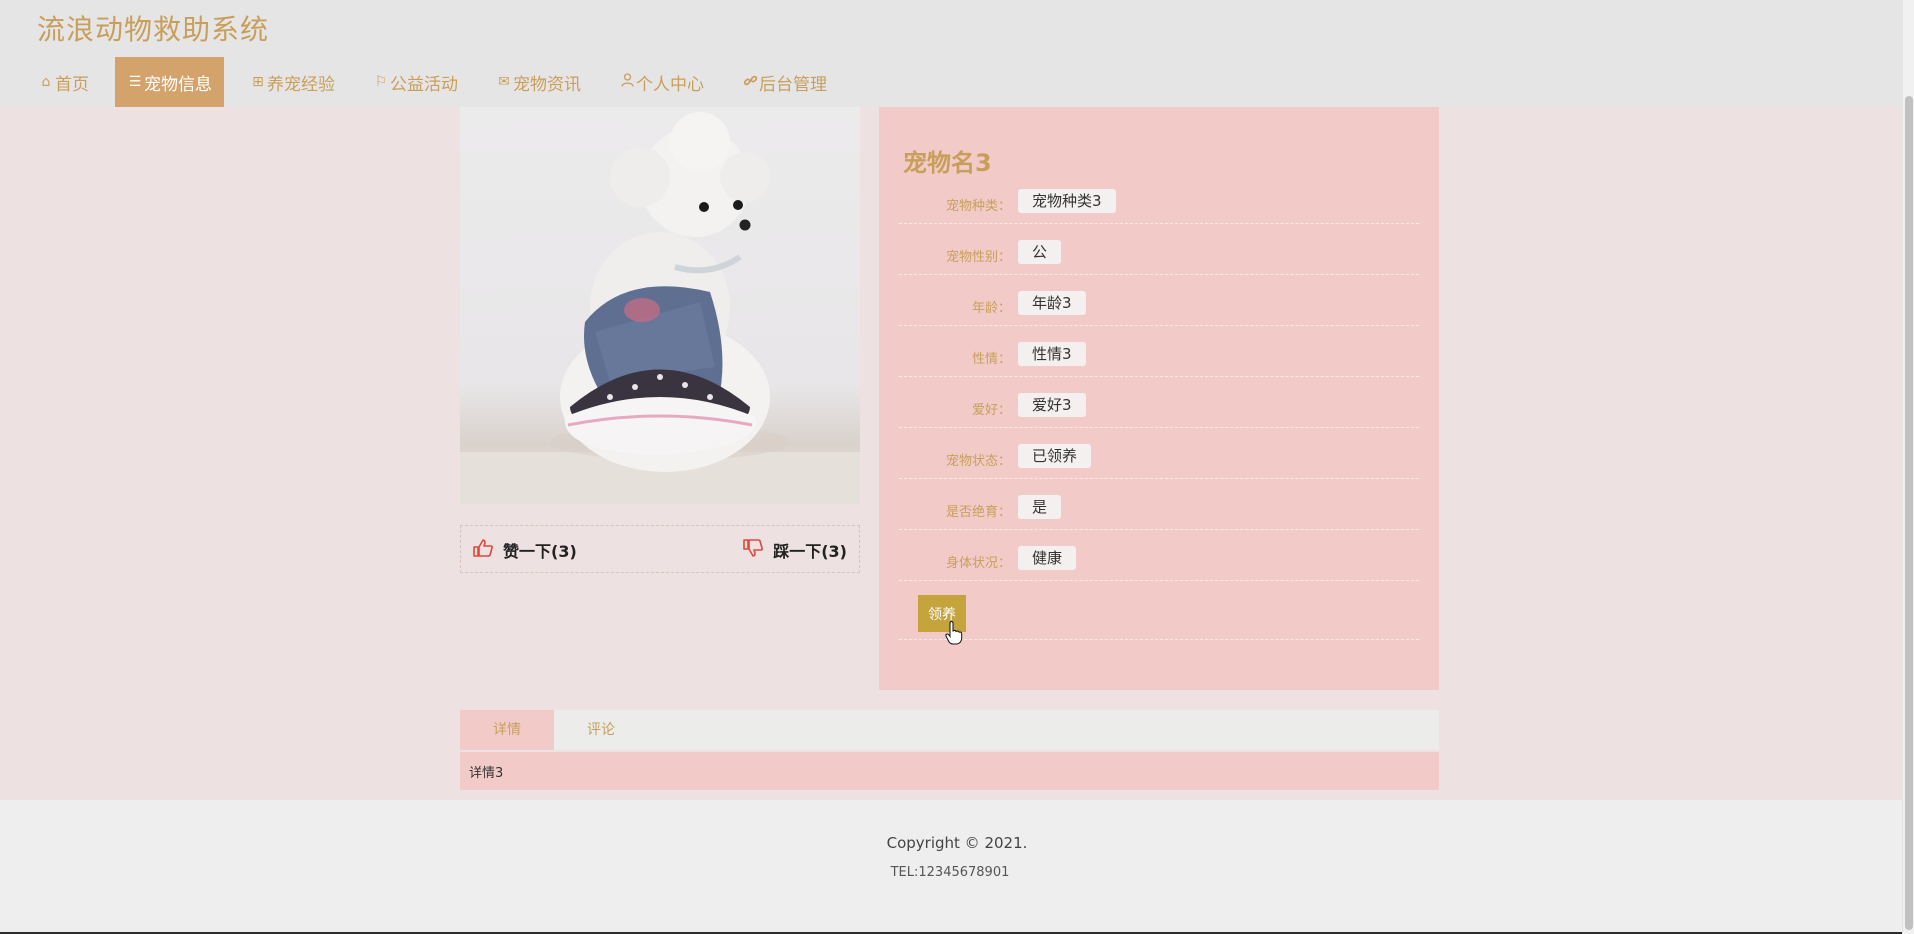  Describe the element at coordinates (1159, 300) in the screenshot. I see `field-age: 年龄： 年龄3` at that location.